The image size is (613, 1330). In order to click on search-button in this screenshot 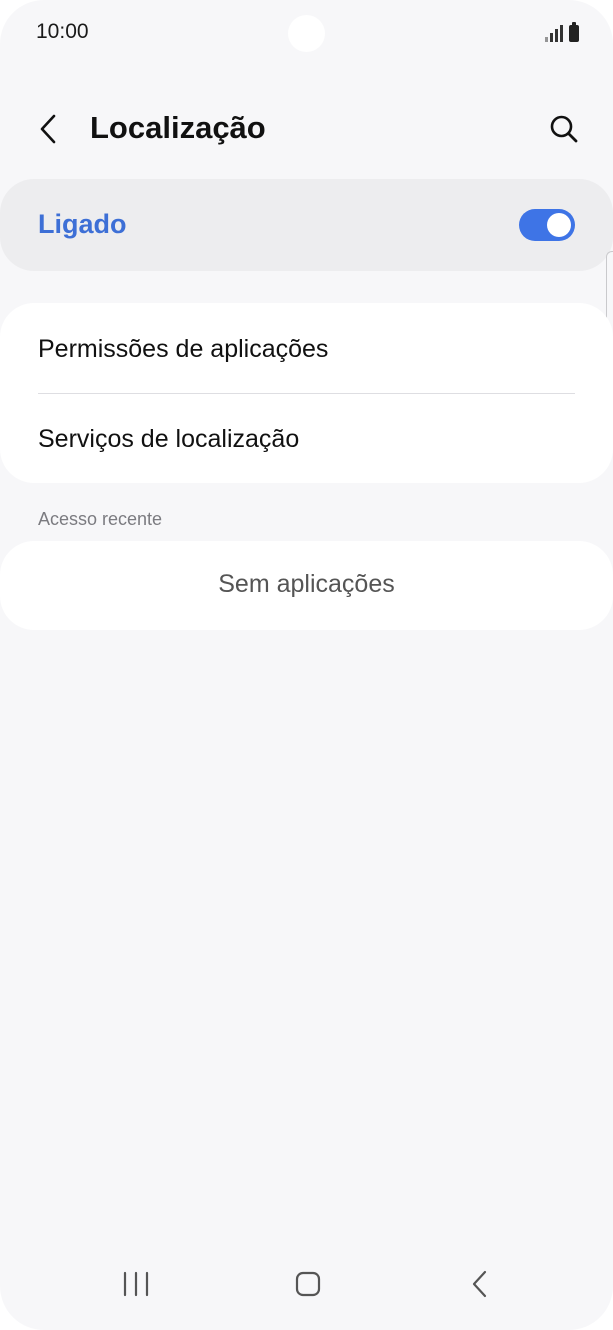, I will do `click(564, 129)`.